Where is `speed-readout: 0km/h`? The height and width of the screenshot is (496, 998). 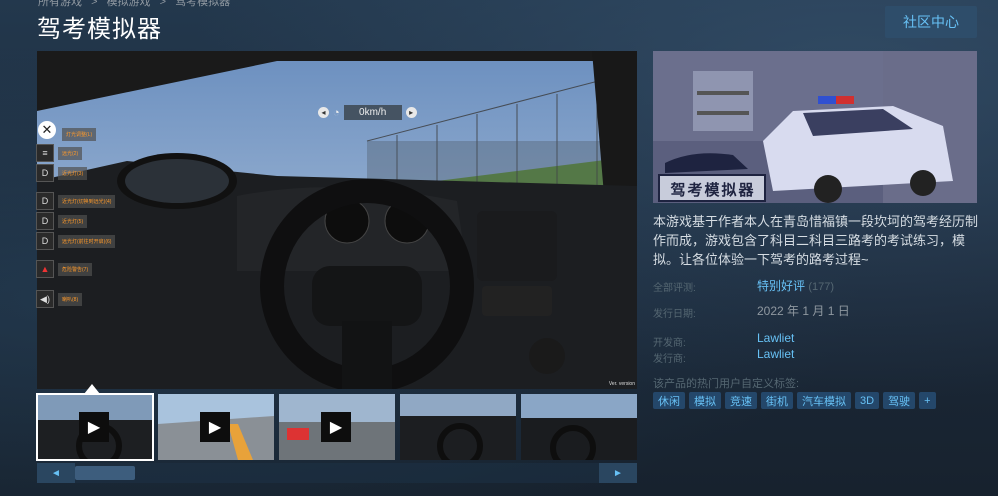
speed-readout: 0km/h is located at coordinates (372, 112).